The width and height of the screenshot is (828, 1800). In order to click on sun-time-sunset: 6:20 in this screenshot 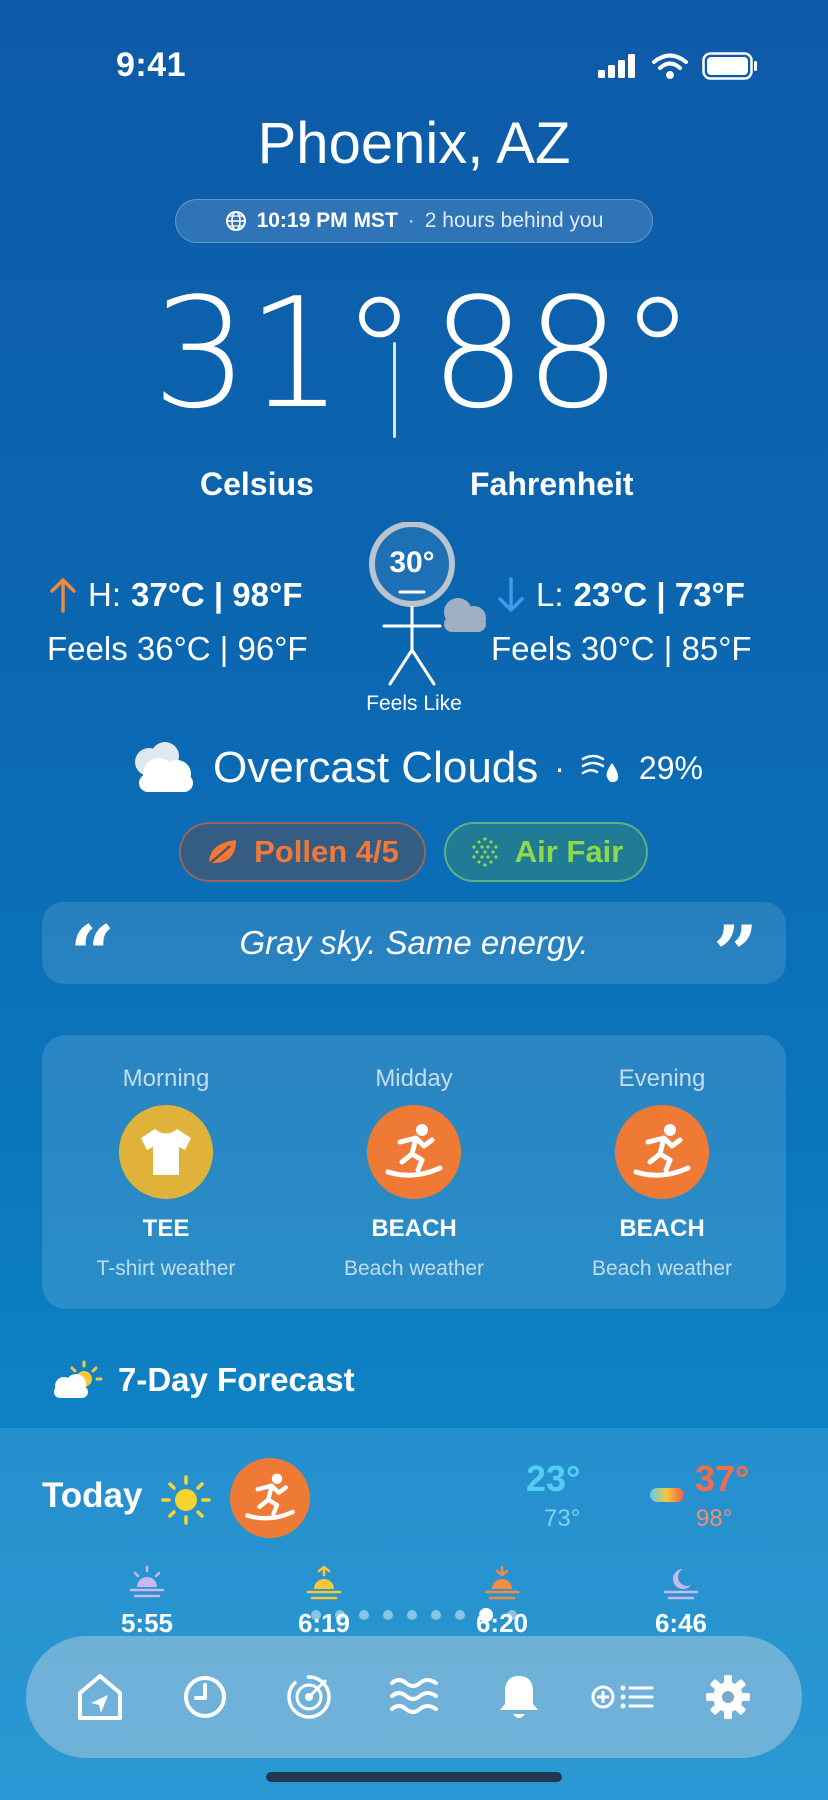, I will do `click(502, 1602)`.